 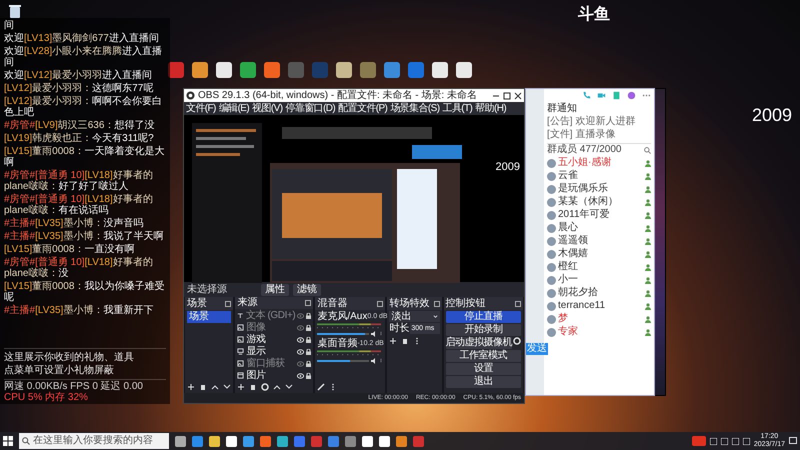 What do you see at coordinates (332, 304) in the screenshot?
I see `dock-title: 混音器` at bounding box center [332, 304].